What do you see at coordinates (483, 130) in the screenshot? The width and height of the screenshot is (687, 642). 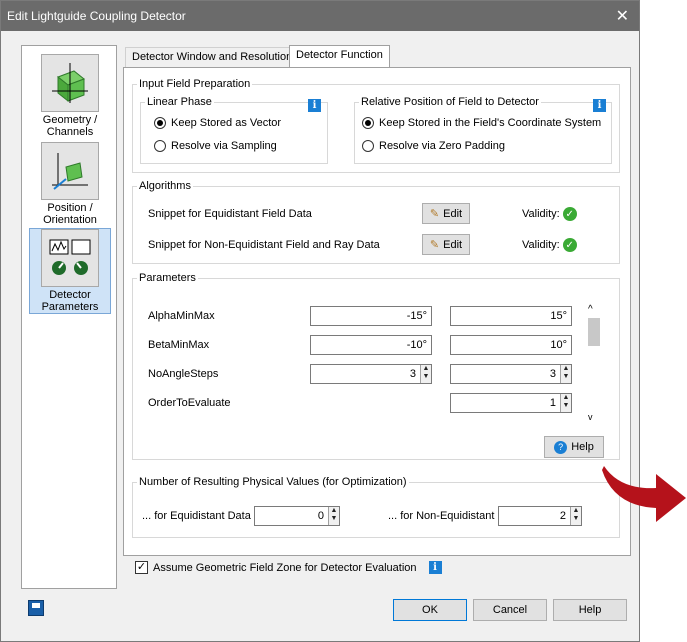 I see `relative-position-group: Relative Position of Field to Detector` at bounding box center [483, 130].